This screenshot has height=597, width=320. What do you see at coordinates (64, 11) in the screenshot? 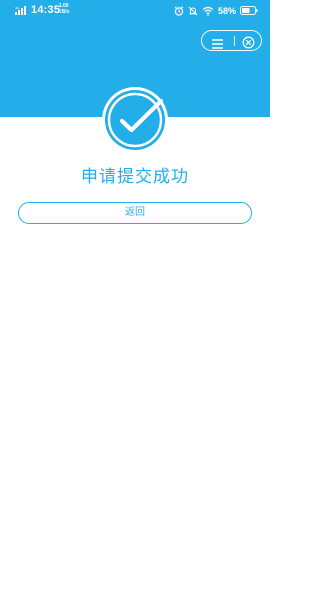
I see `network-speed-unit: KB/s` at bounding box center [64, 11].